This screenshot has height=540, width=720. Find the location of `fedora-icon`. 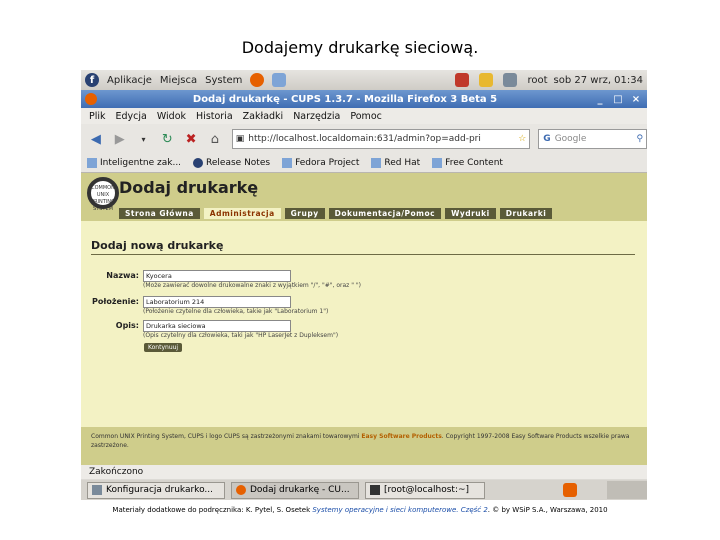

fedora-icon is located at coordinates (198, 163).